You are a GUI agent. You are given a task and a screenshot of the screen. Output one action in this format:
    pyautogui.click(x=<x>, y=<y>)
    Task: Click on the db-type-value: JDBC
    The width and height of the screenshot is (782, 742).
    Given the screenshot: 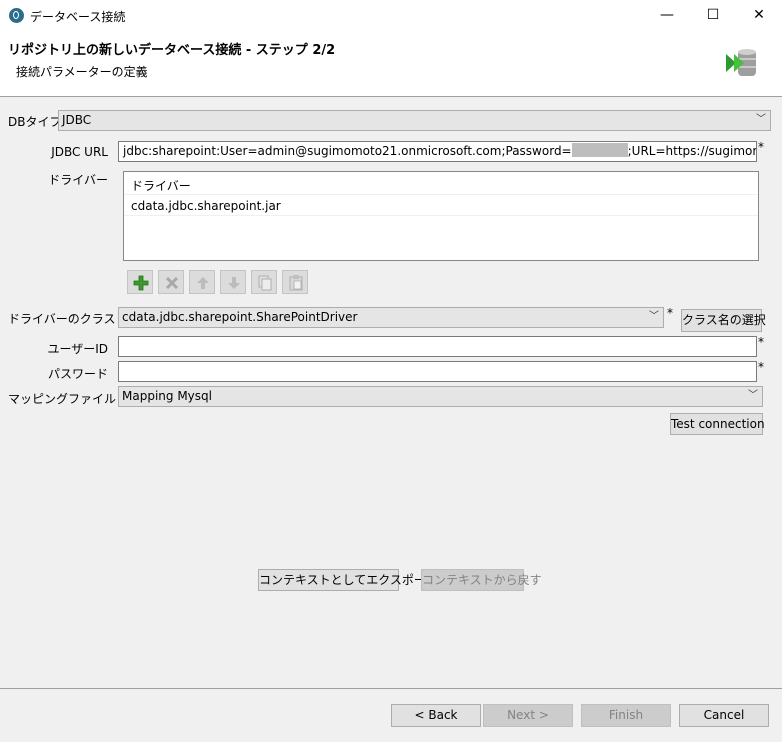 What is the action you would take?
    pyautogui.click(x=77, y=120)
    